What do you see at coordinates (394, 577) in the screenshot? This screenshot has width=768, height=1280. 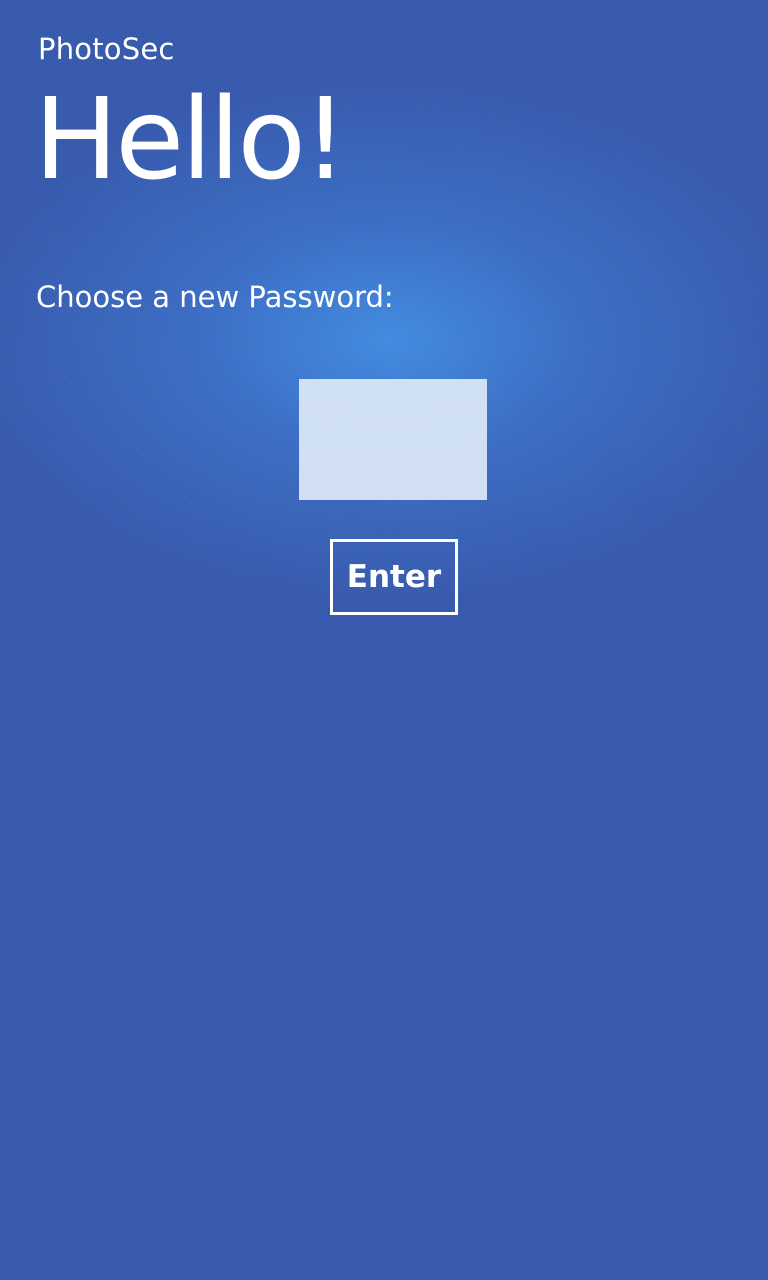 I see `enter-button: Enter` at bounding box center [394, 577].